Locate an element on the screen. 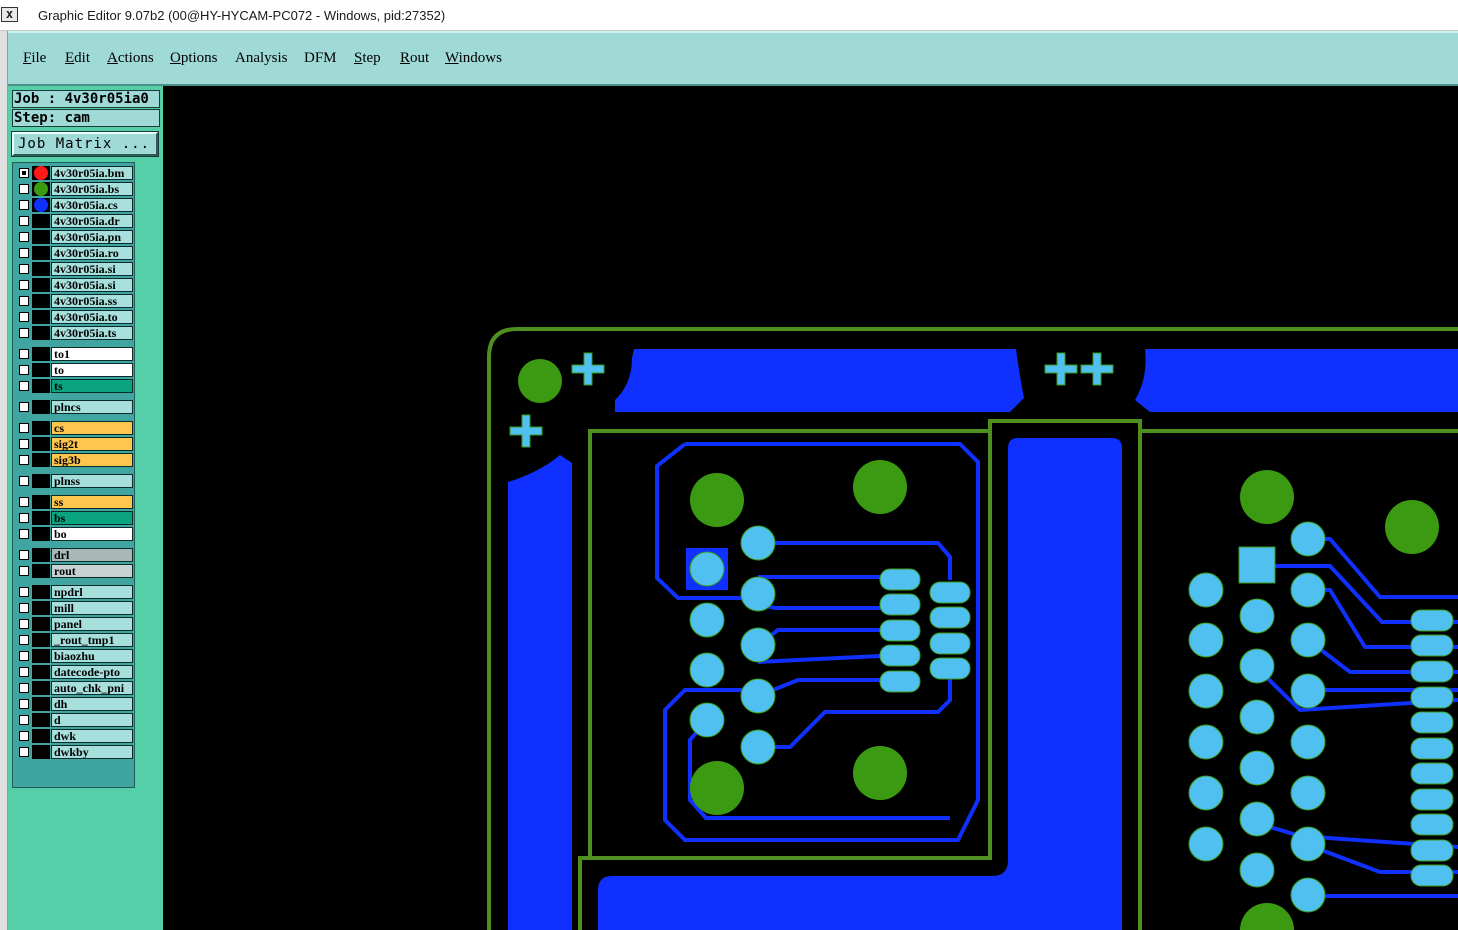 Image resolution: width=1458 pixels, height=930 pixels. layer-row: dwkby is located at coordinates (74, 752).